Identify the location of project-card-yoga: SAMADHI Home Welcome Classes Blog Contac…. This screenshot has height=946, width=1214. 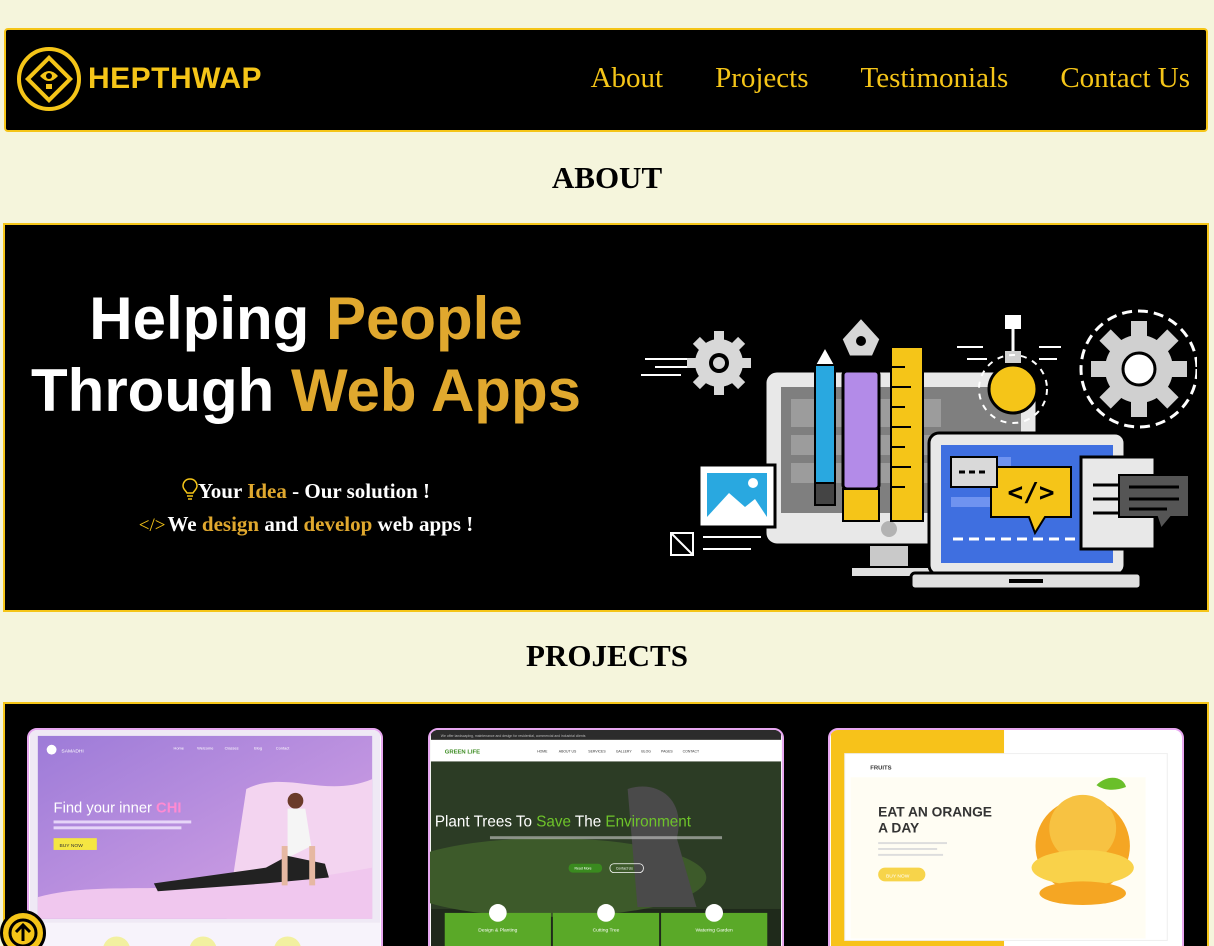
(205, 837).